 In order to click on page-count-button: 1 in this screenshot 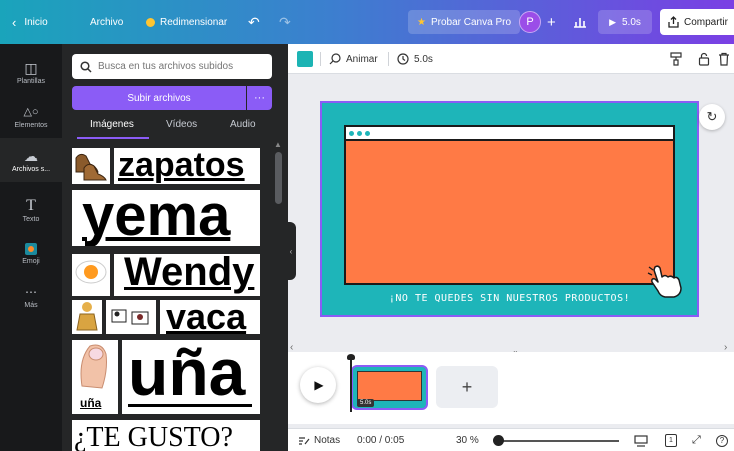, I will do `click(671, 440)`.